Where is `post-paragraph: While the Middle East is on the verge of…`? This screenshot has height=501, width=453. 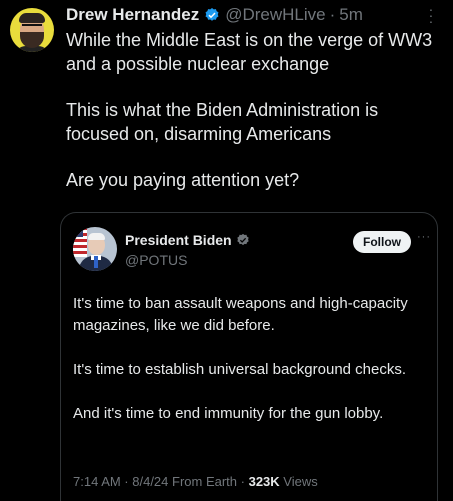 post-paragraph: While the Middle East is on the verge of… is located at coordinates (249, 52).